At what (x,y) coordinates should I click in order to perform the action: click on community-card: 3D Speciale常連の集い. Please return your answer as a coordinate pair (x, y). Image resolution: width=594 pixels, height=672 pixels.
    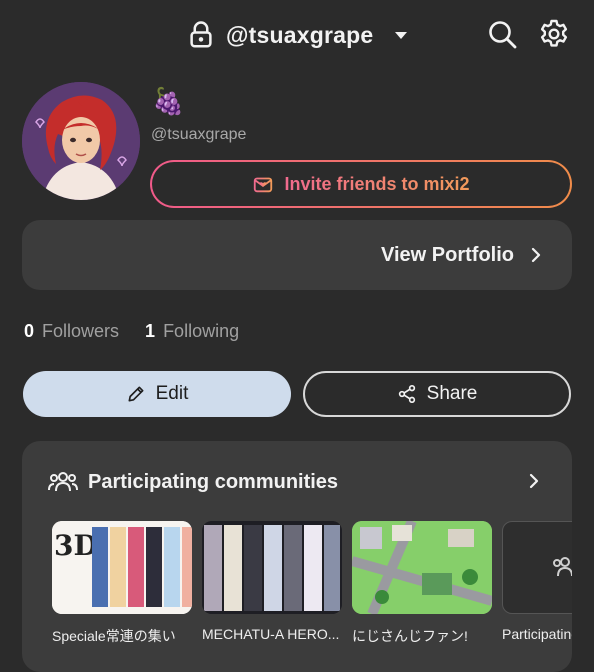
    Looking at the image, I should click on (122, 583).